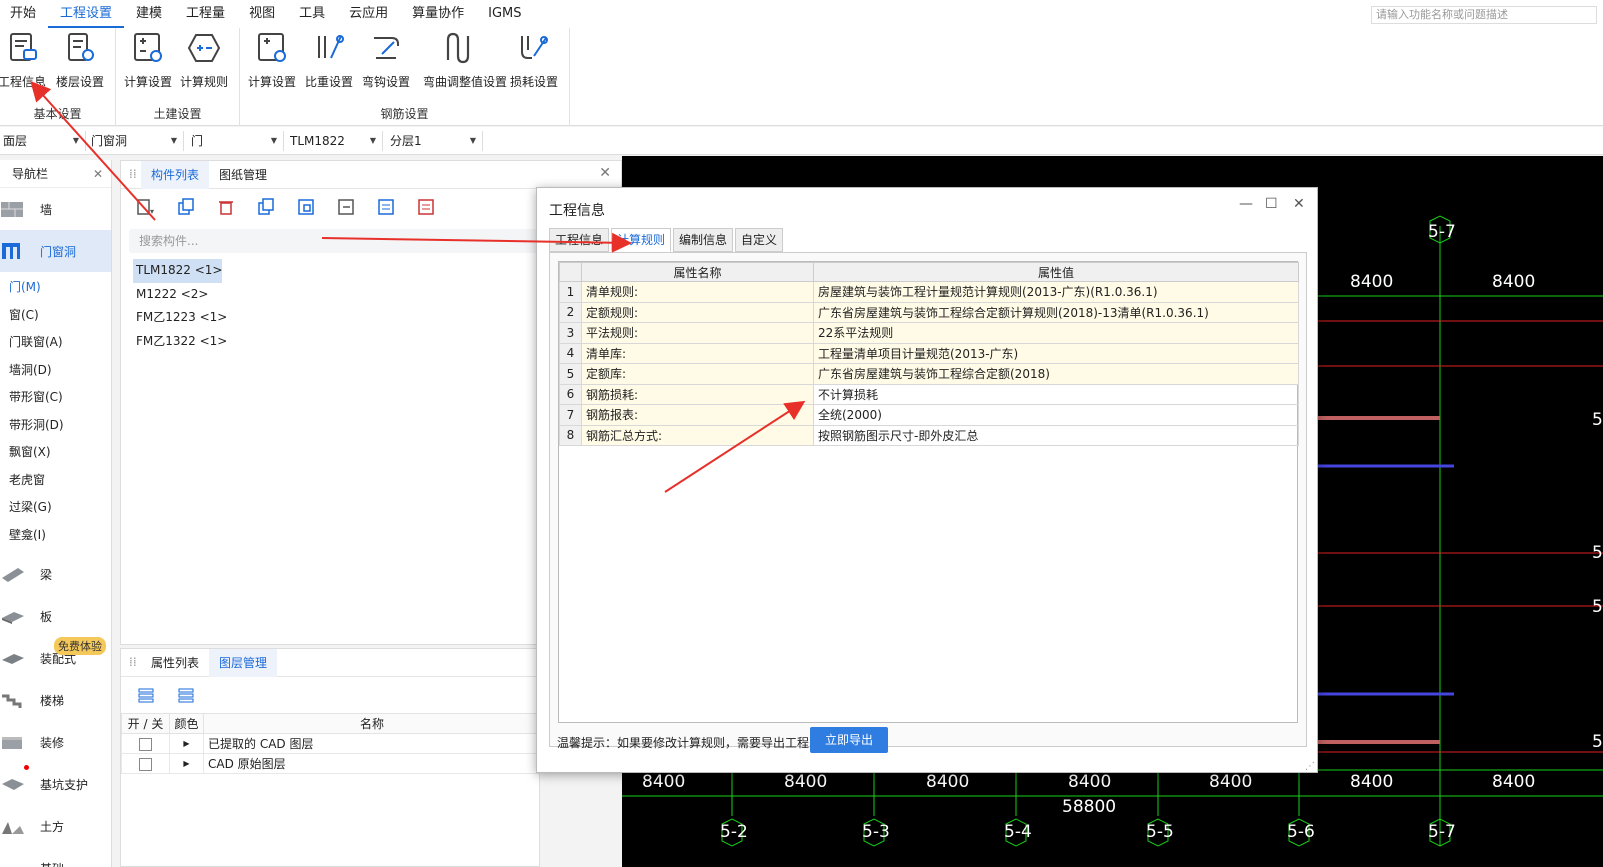 This screenshot has height=867, width=1603. Describe the element at coordinates (55, 536) in the screenshot. I see `nav-sub-niche: 壁龛(I)` at that location.